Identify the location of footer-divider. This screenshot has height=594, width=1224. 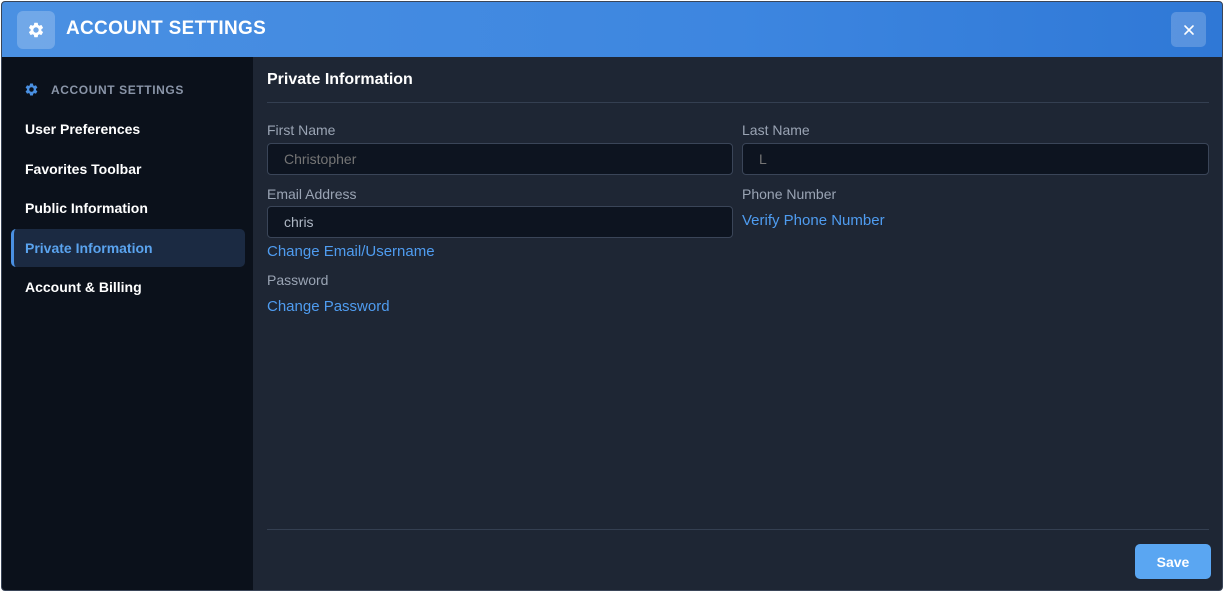
(738, 529).